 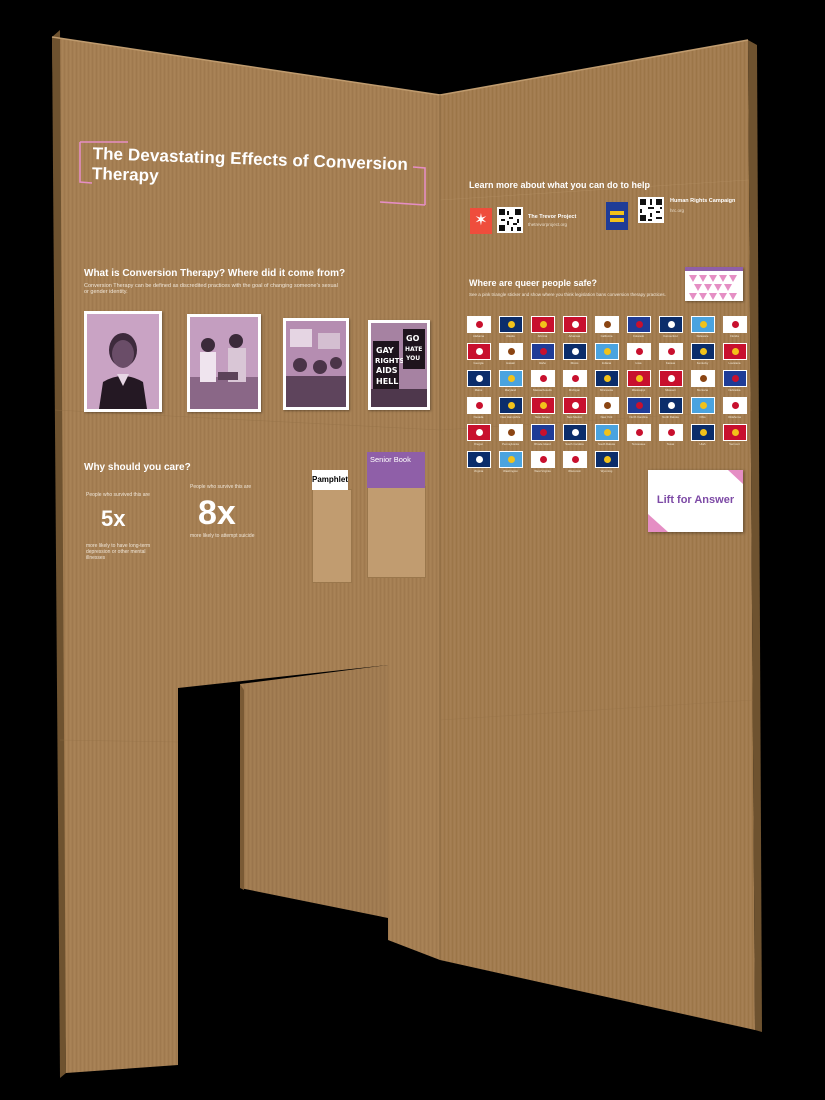 I want to click on state-flag-cell: Alaska, so click(x=510, y=327).